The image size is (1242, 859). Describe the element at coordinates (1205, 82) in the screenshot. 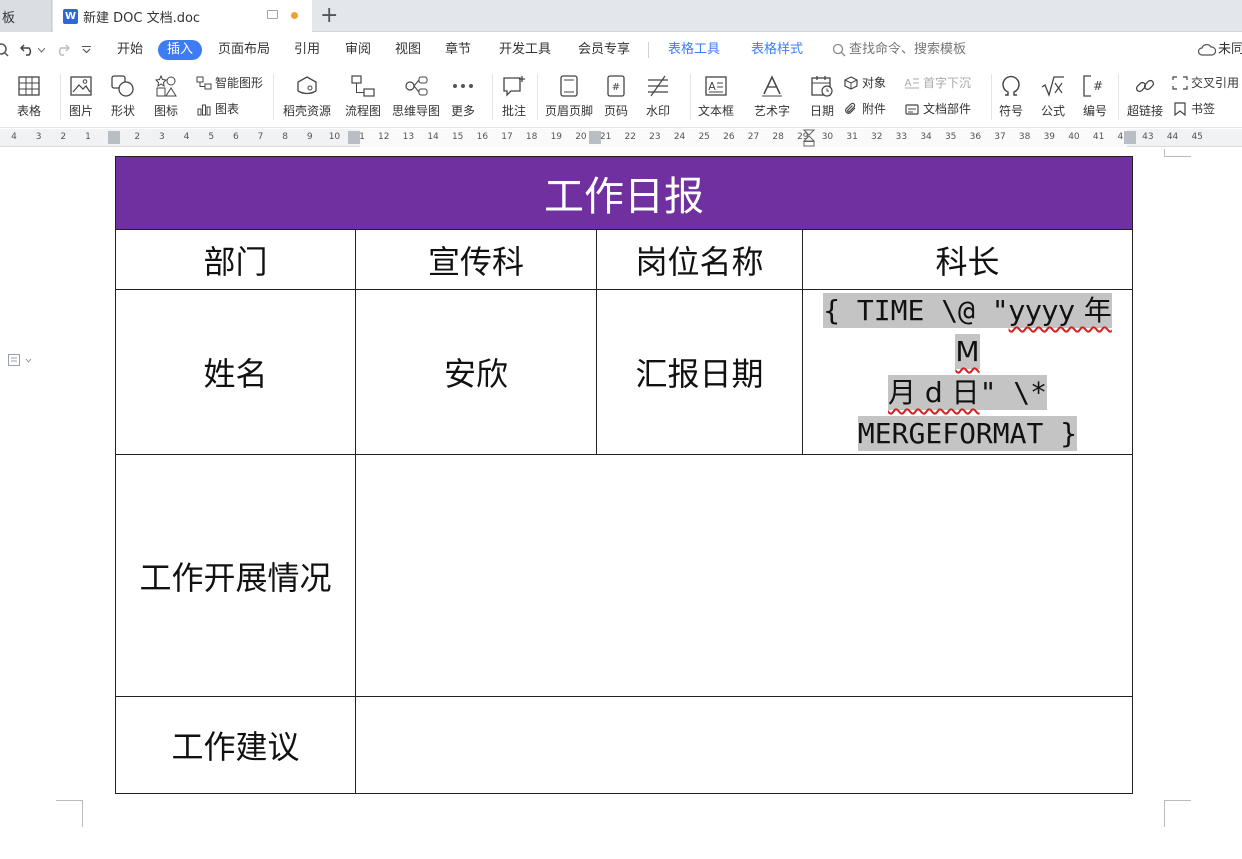

I see `cross-reference-button: 交叉引用` at that location.